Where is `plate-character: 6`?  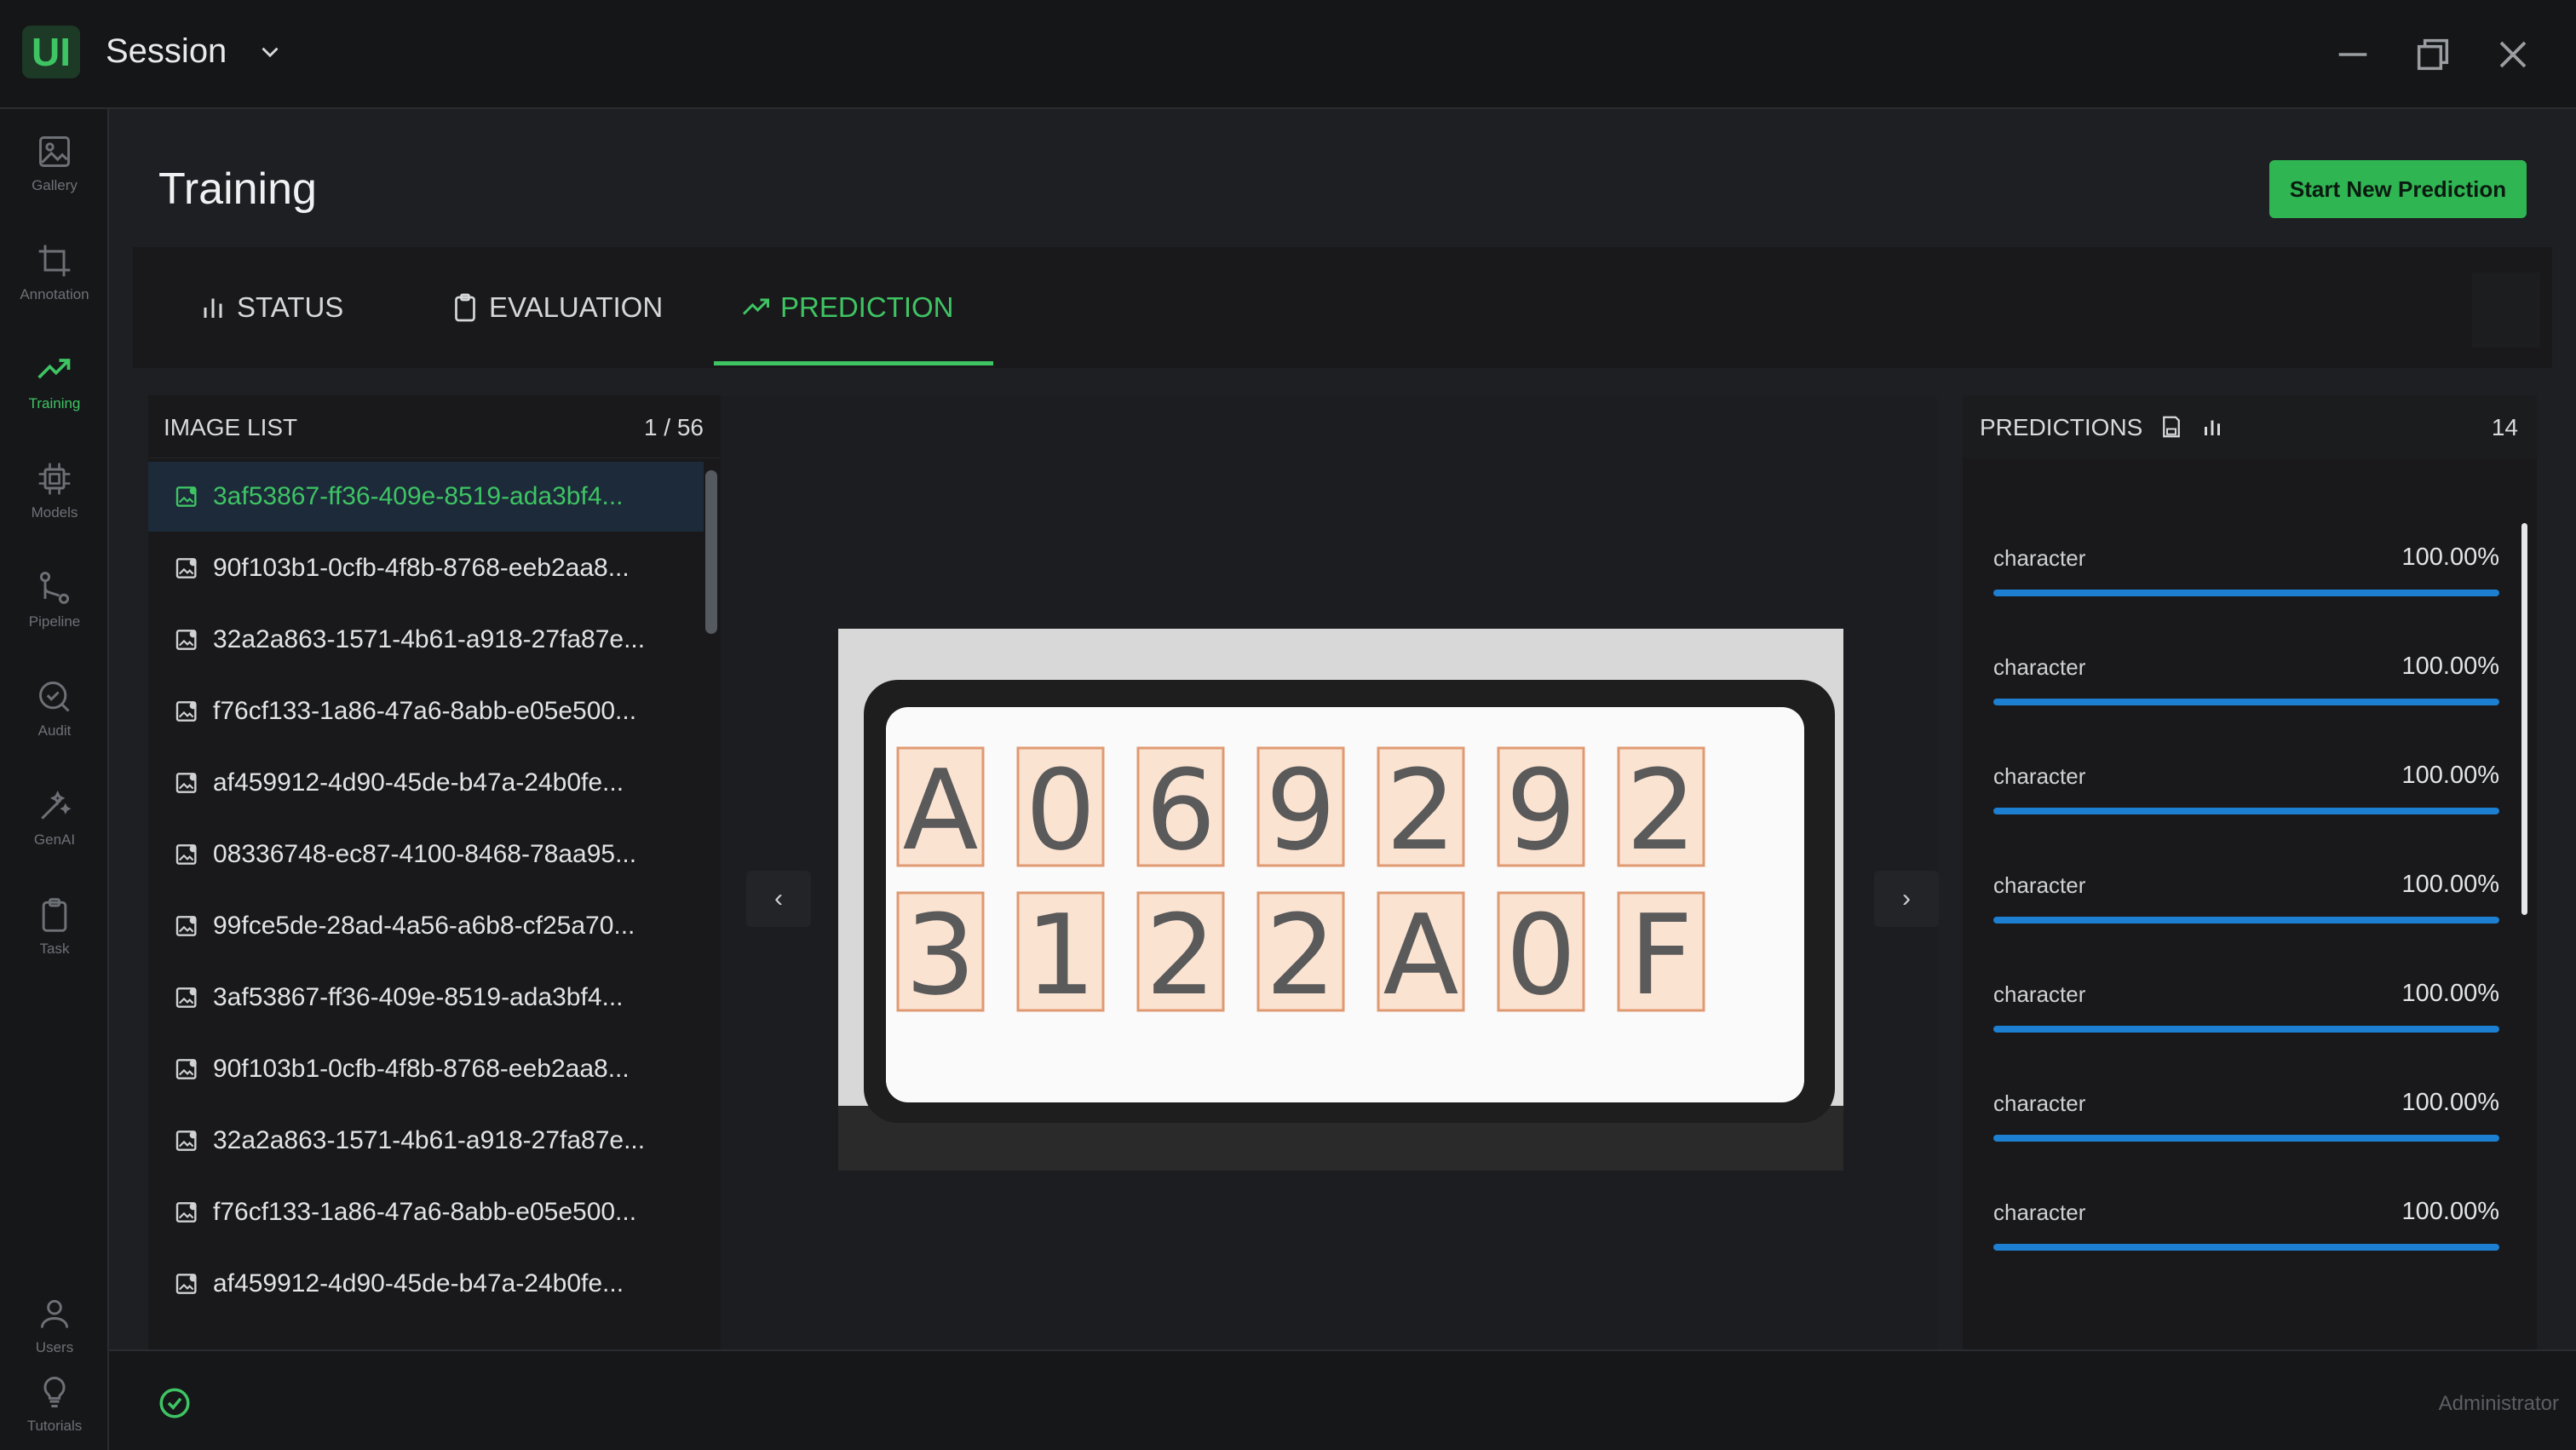
plate-character: 6 is located at coordinates (1181, 810).